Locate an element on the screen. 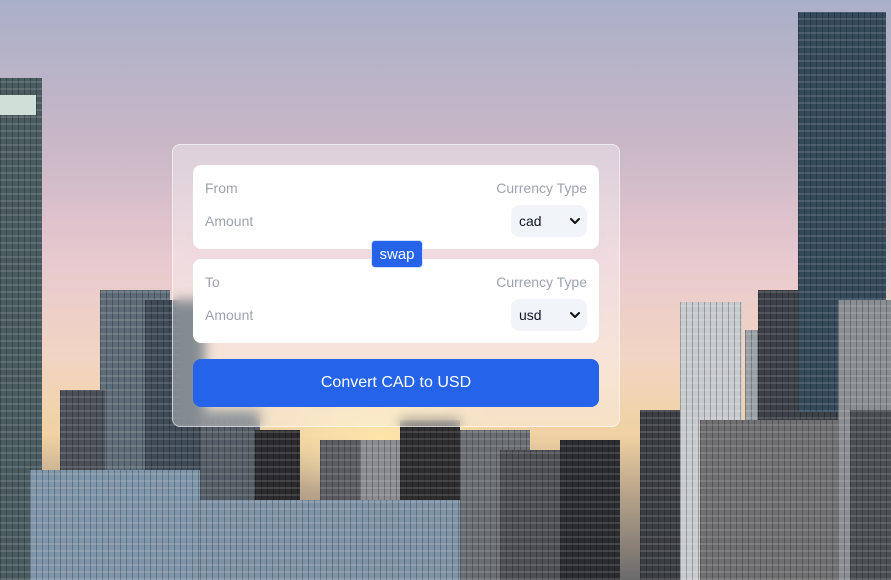  to-amount-input is located at coordinates (305, 315).